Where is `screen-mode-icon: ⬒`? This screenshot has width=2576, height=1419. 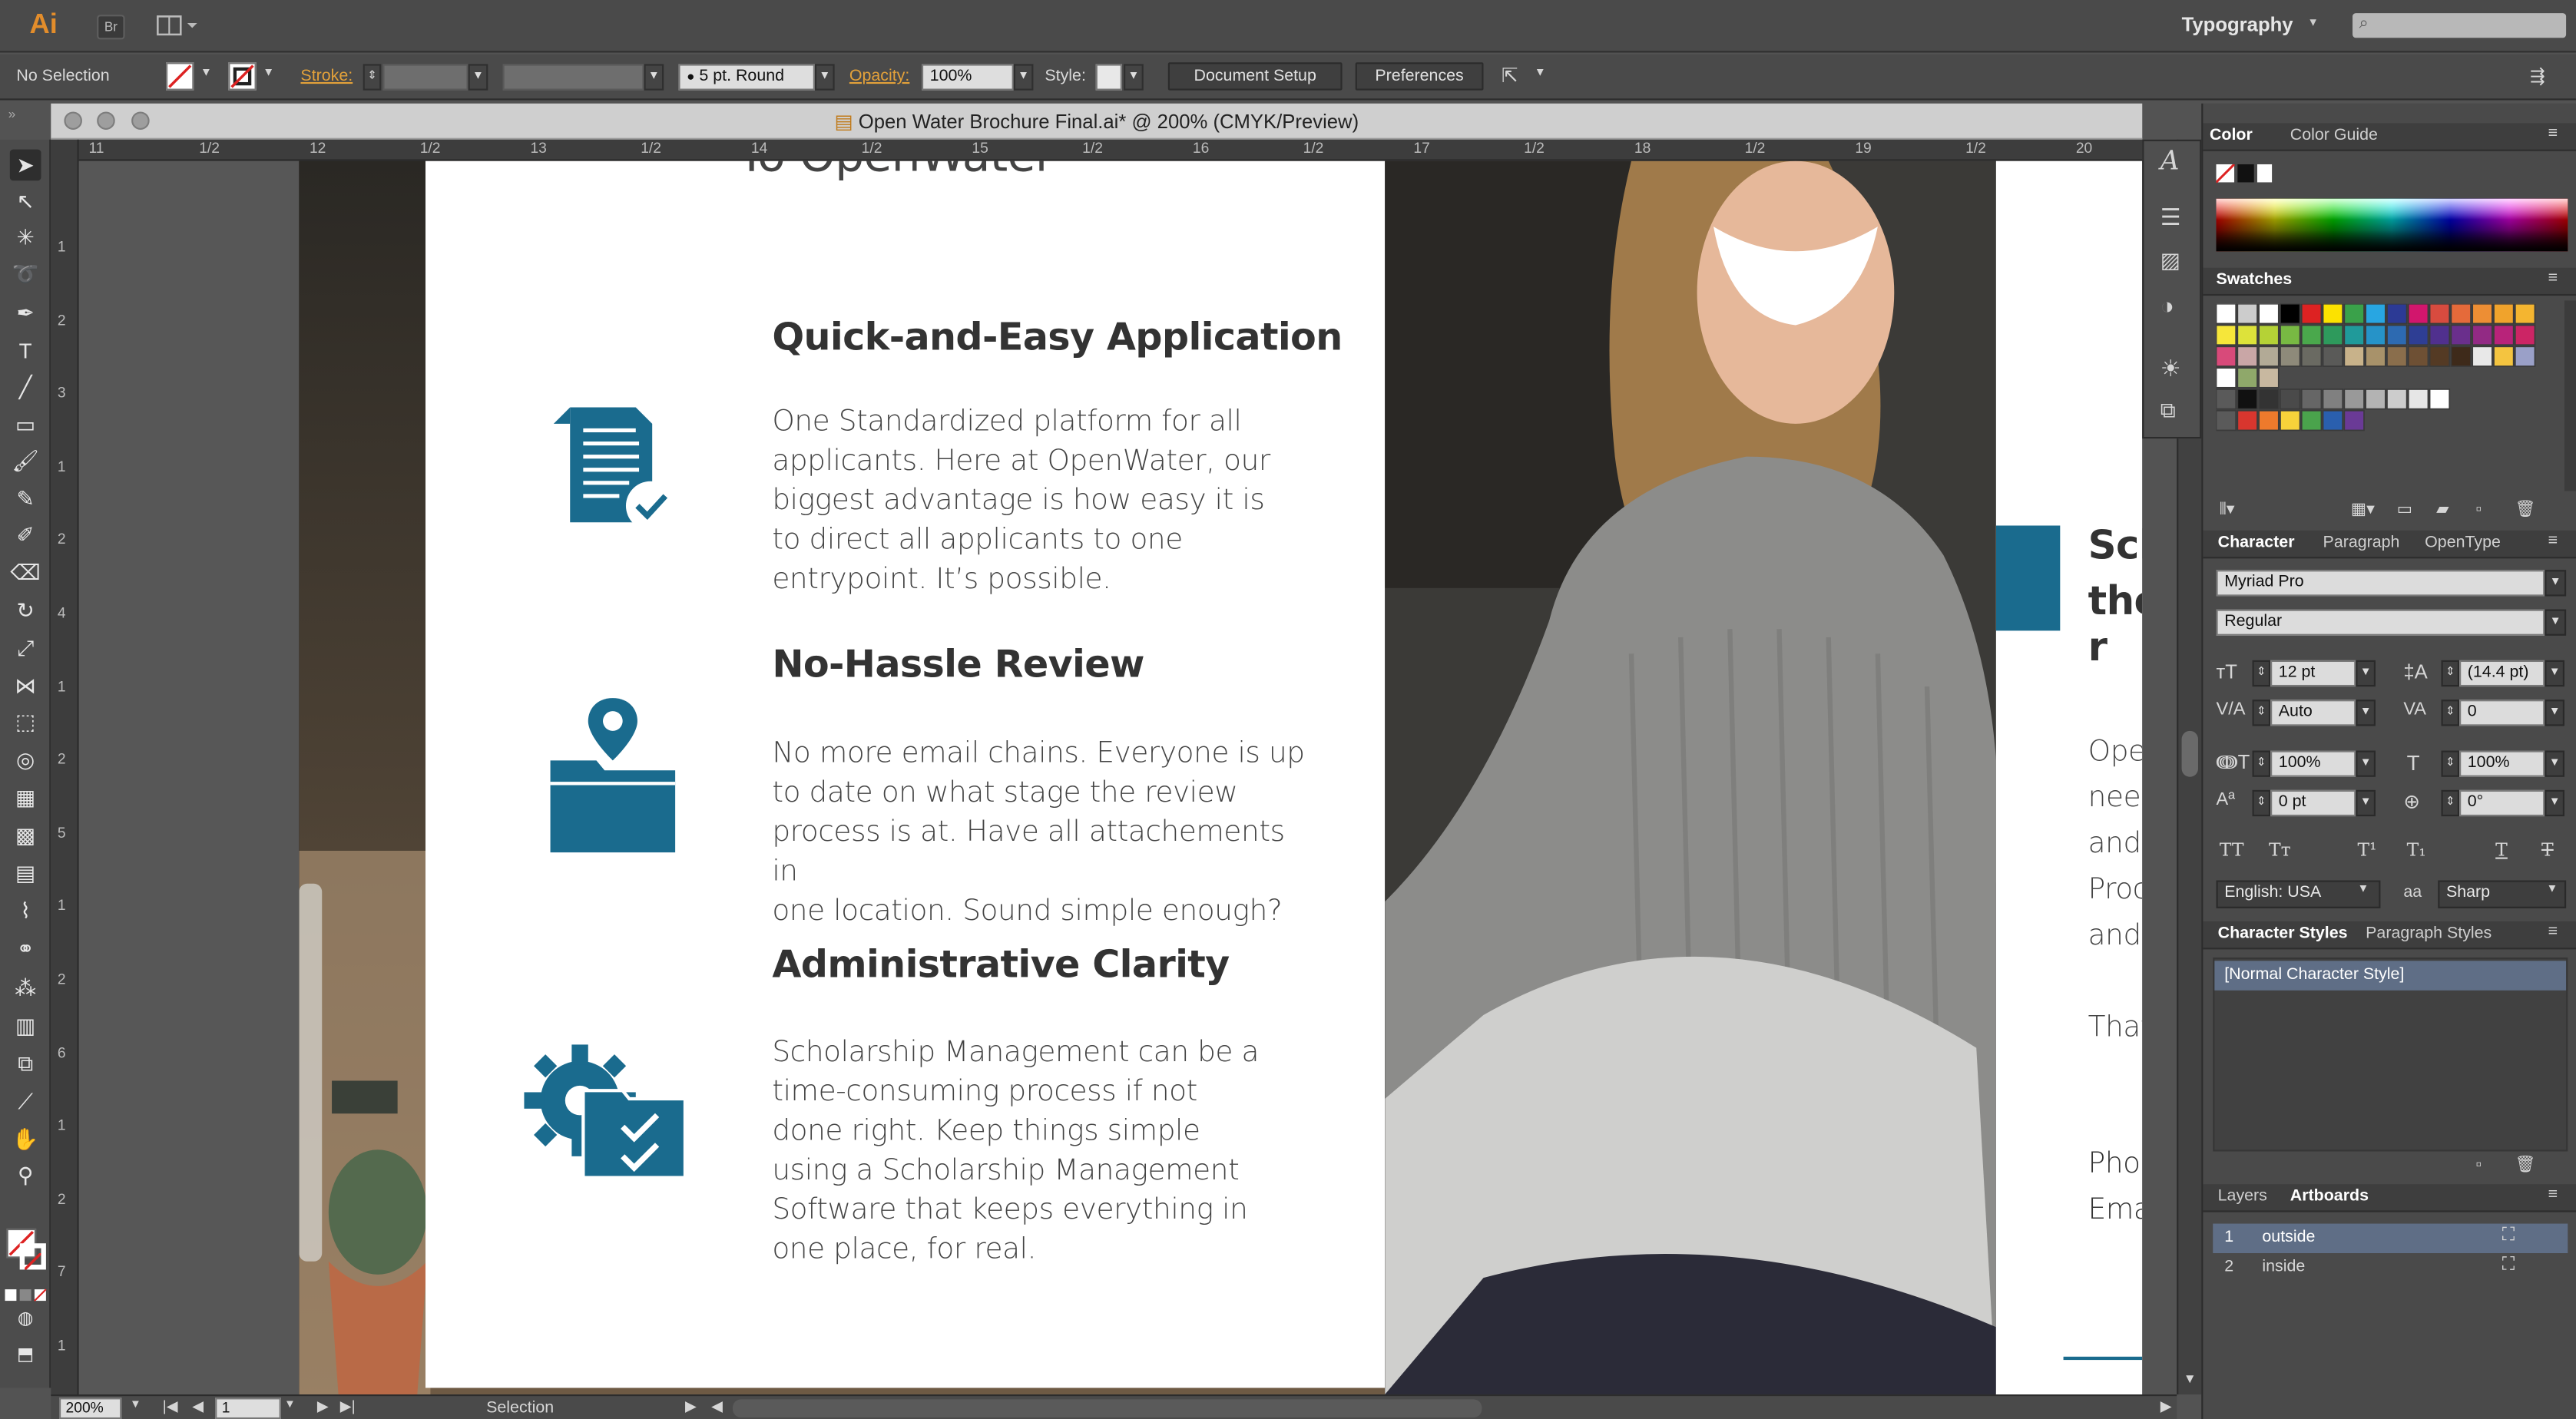 screen-mode-icon: ⬒ is located at coordinates (25, 1356).